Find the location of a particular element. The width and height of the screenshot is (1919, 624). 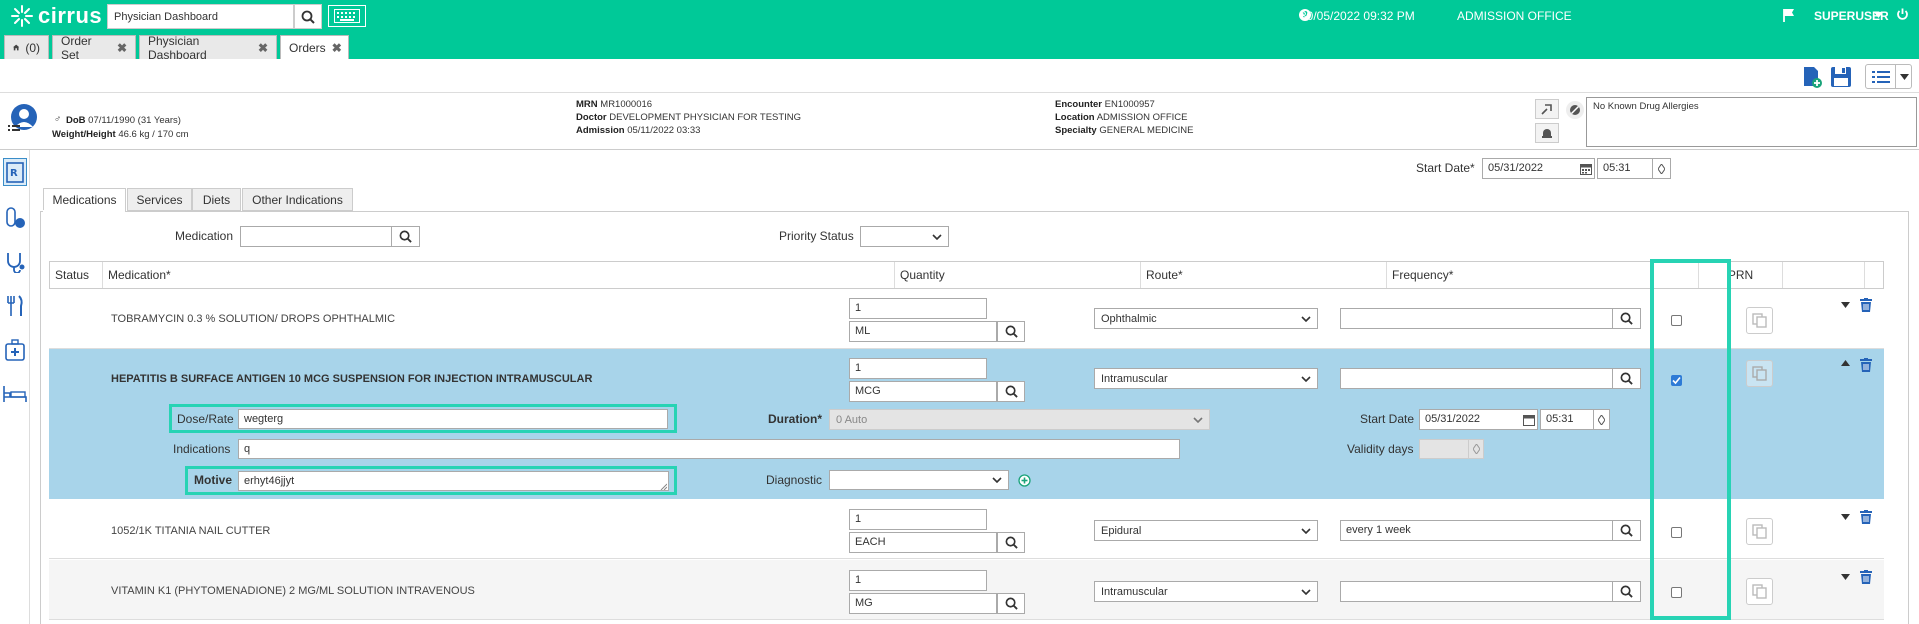

tab-medications: Medications is located at coordinates (84, 200).